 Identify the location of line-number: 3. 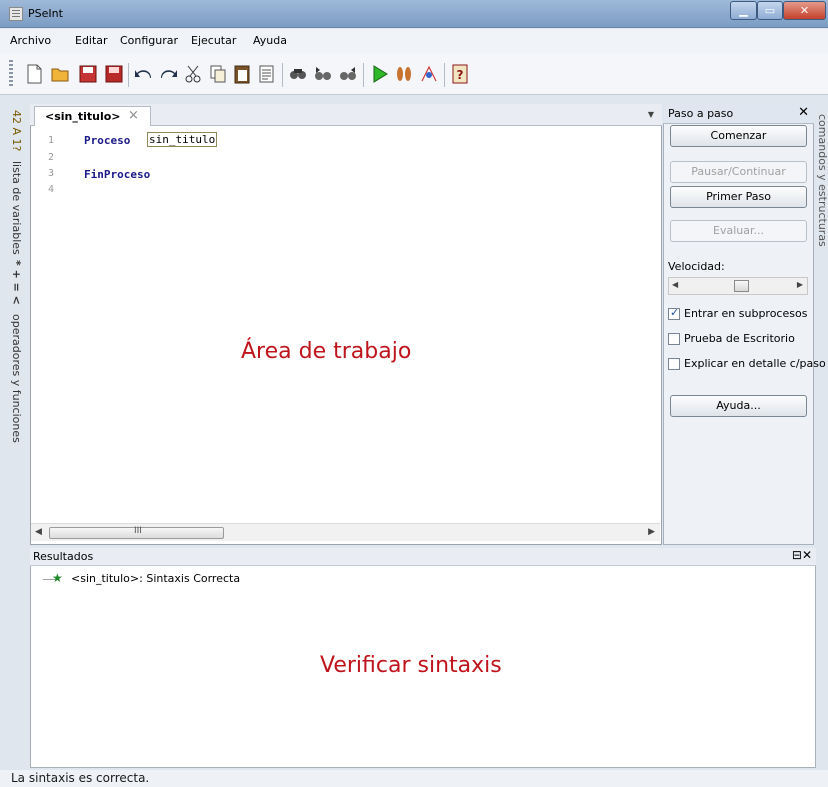
(51, 173).